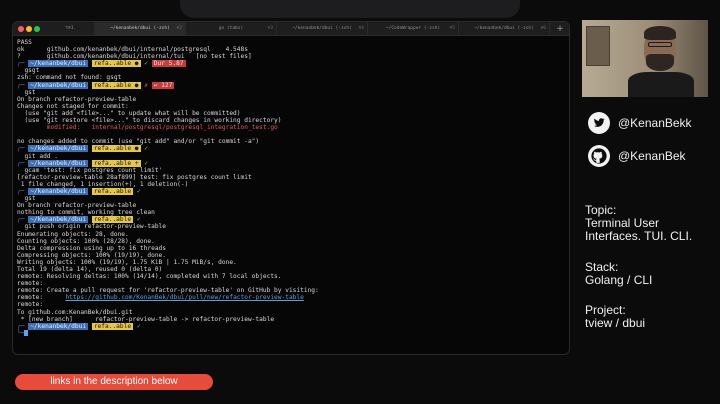 Image resolution: width=720 pixels, height=404 pixels. What do you see at coordinates (619, 280) in the screenshot?
I see `stack-value: Golang / CLI` at bounding box center [619, 280].